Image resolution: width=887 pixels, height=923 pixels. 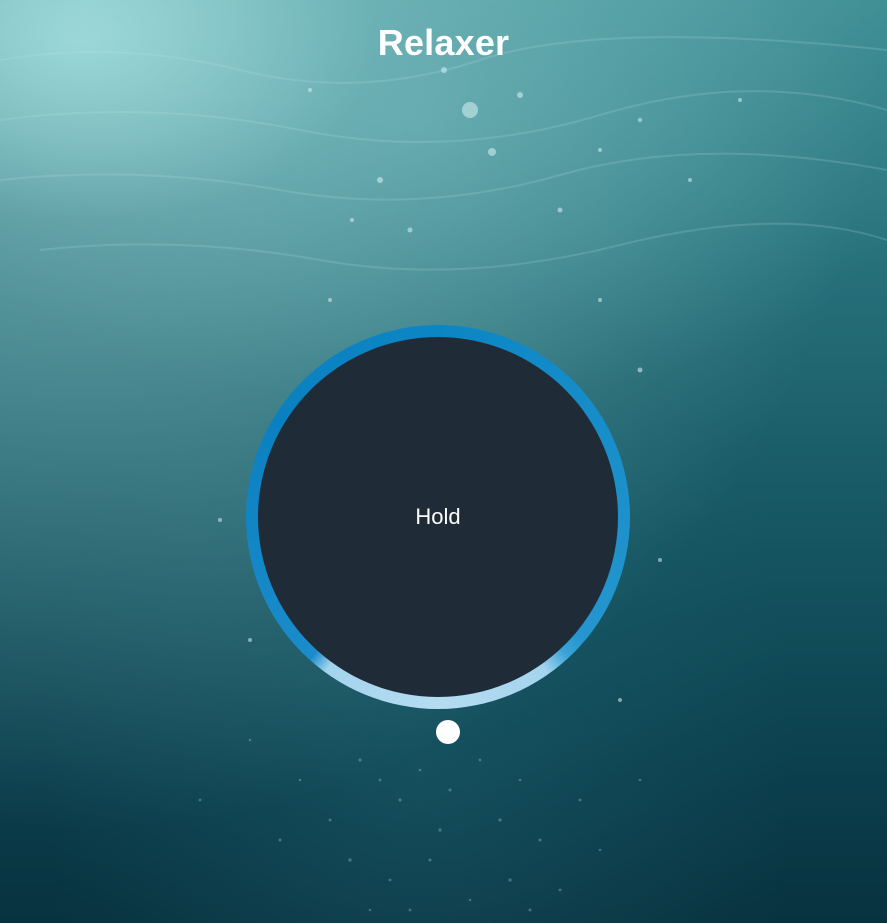 I want to click on breathing-status-text: Hold, so click(x=438, y=516).